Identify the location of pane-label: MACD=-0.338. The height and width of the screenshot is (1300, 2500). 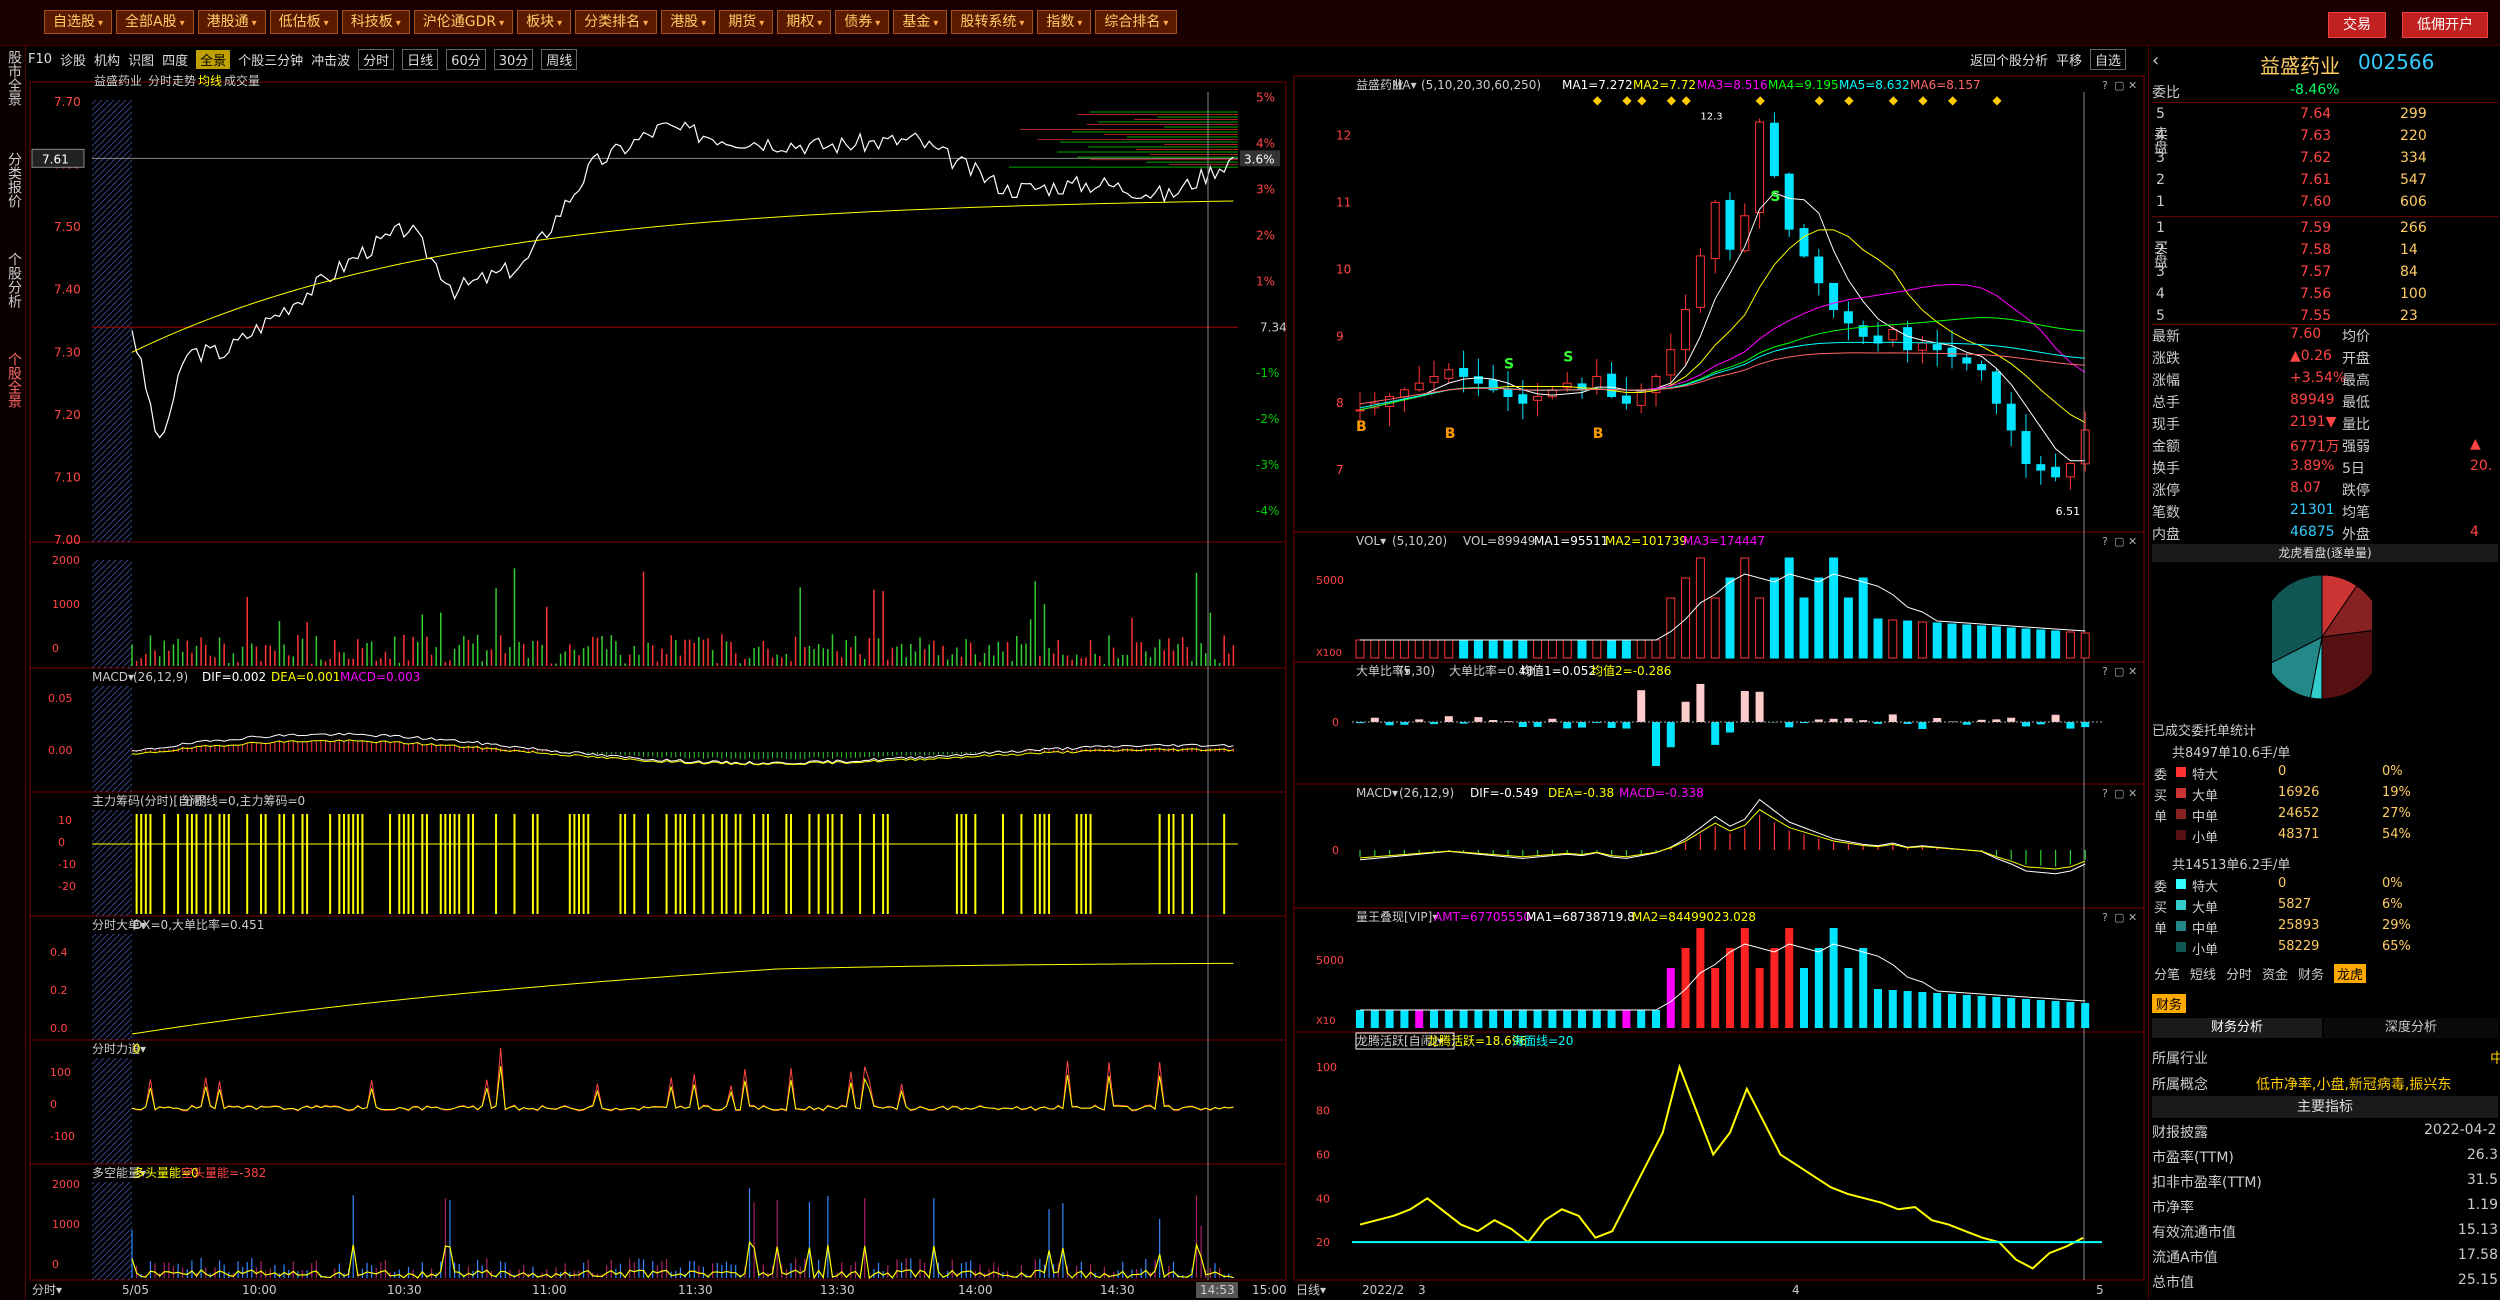
(1661, 793).